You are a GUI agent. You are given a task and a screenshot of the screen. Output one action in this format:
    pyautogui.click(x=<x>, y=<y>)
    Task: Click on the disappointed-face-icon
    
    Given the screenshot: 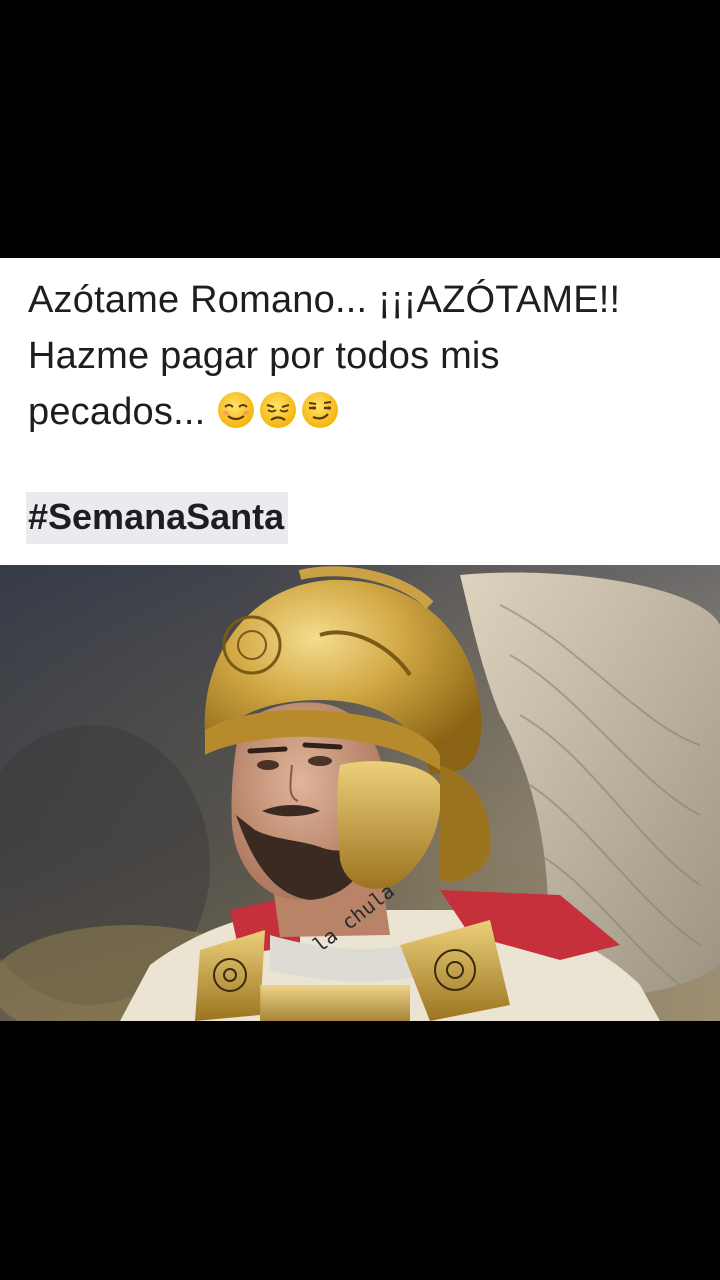 What is the action you would take?
    pyautogui.click(x=278, y=410)
    